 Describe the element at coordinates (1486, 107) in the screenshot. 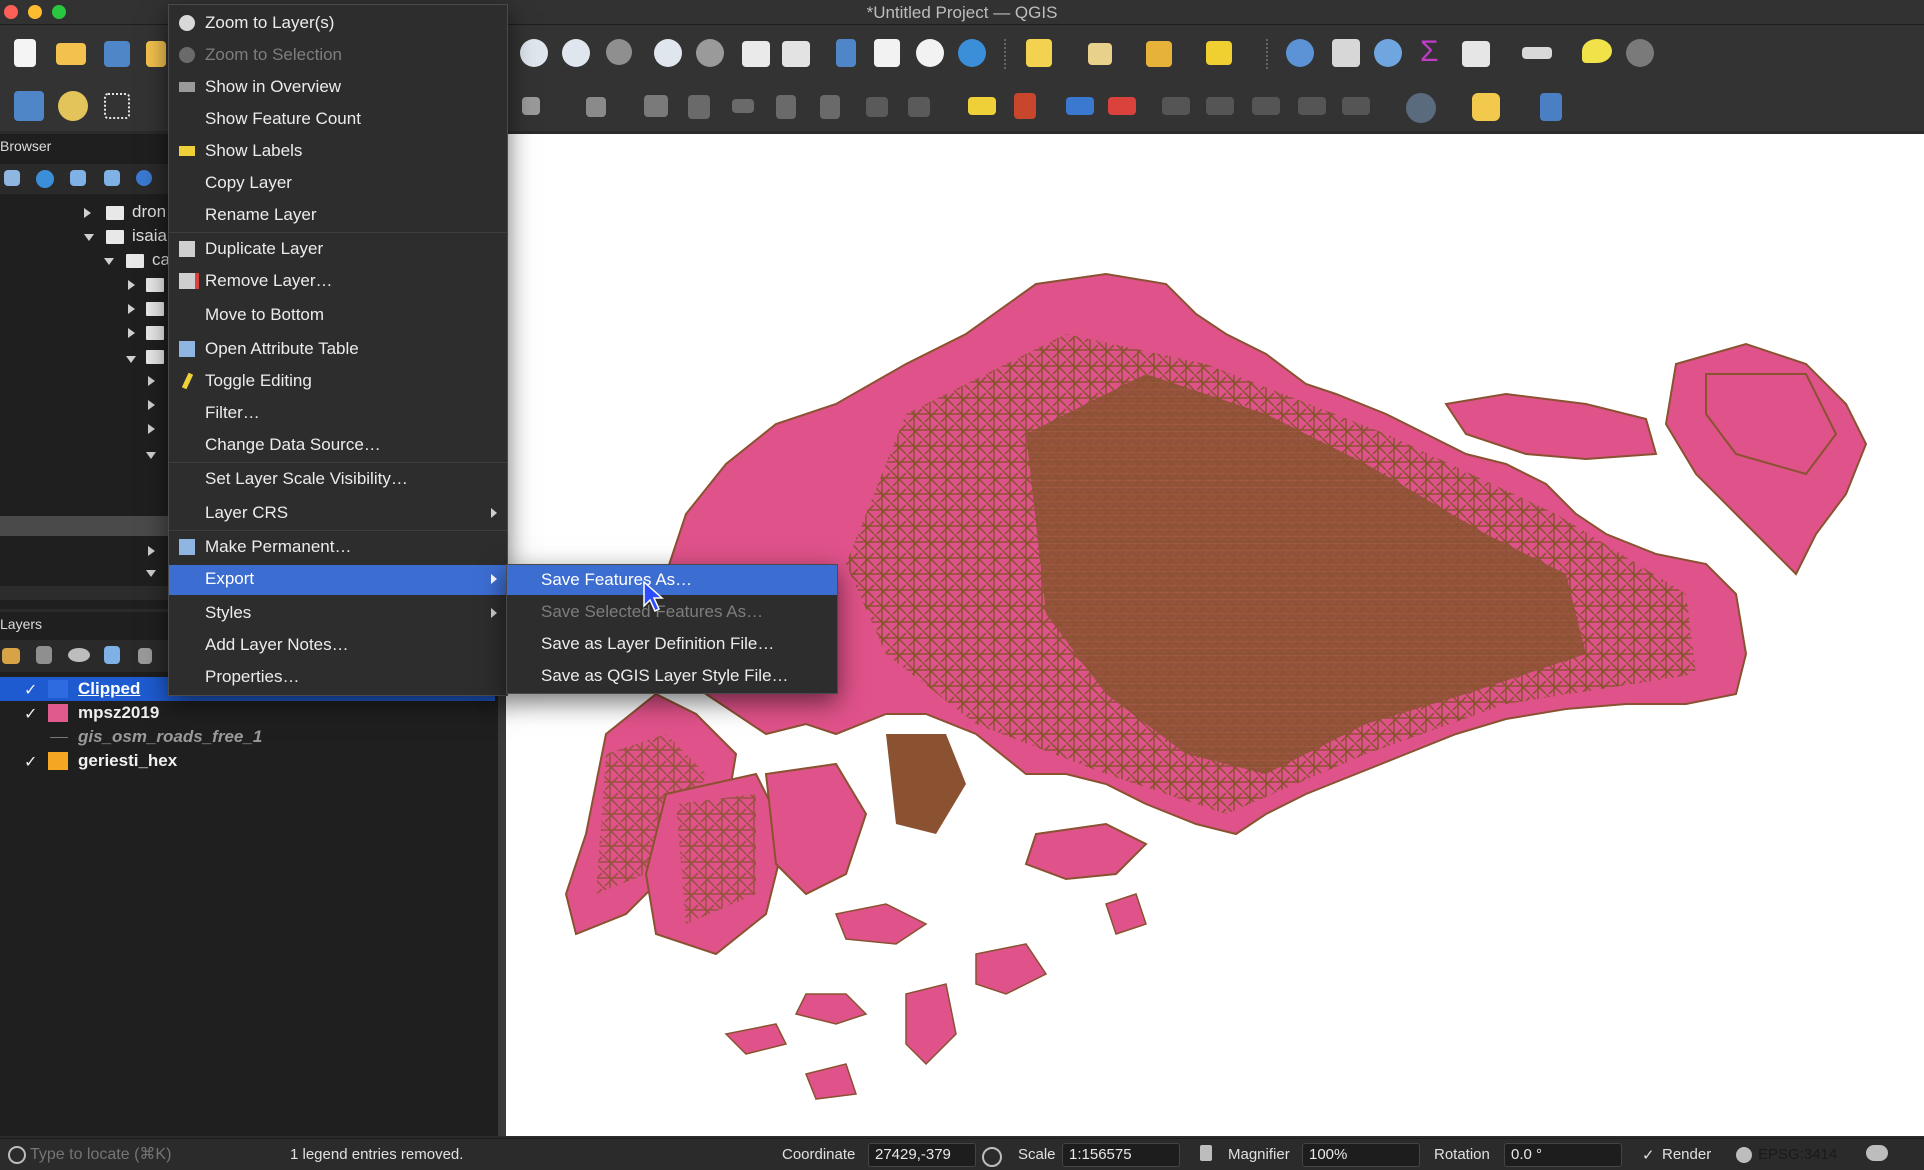

I see `python-console-icon` at that location.